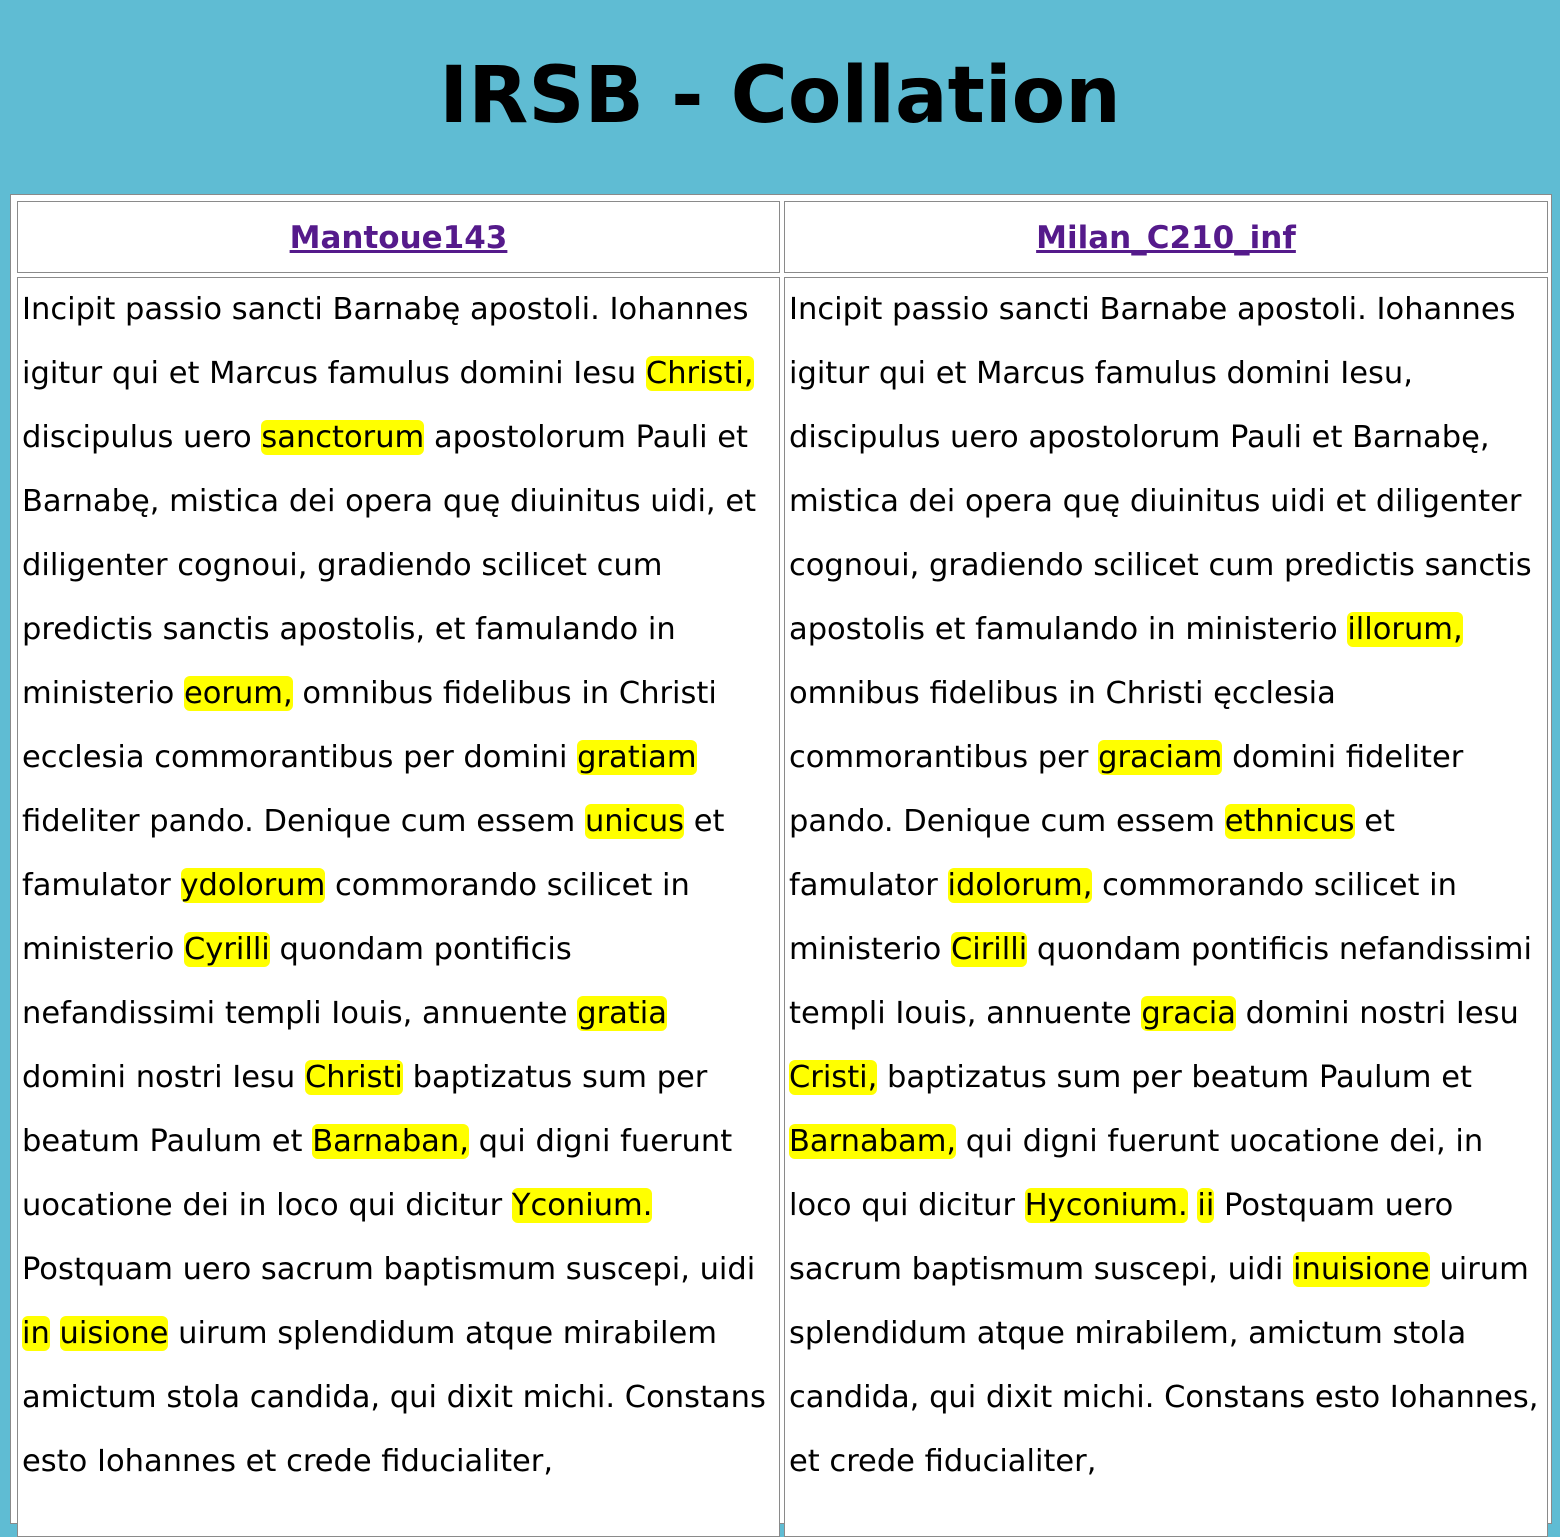  I want to click on variant-highlight: ydolorum, so click(253, 885).